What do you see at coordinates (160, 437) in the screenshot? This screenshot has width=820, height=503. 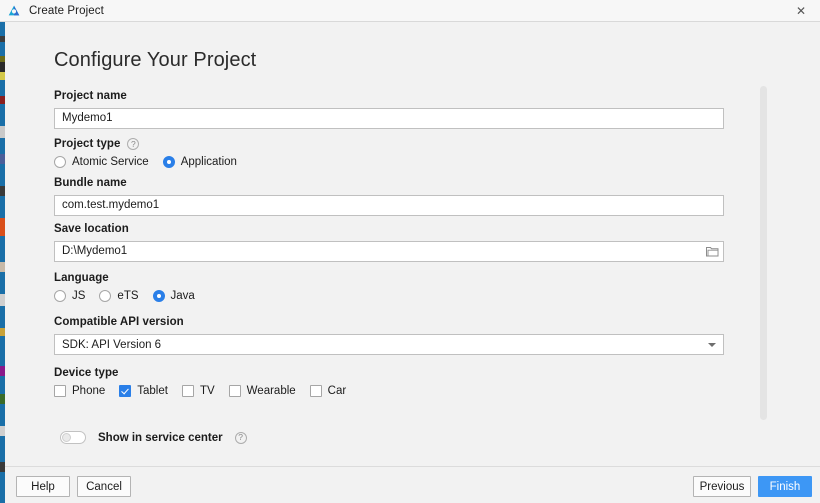 I see `service-center-label: Show in service center` at bounding box center [160, 437].